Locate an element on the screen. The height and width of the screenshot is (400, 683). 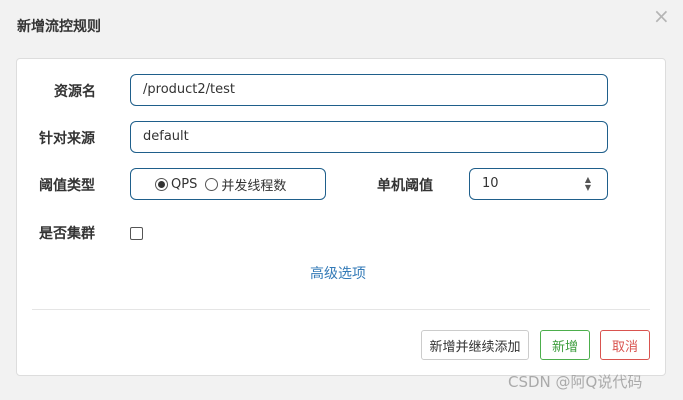
threshold-type-radio-group: QPS 并发线程数 is located at coordinates (228, 184).